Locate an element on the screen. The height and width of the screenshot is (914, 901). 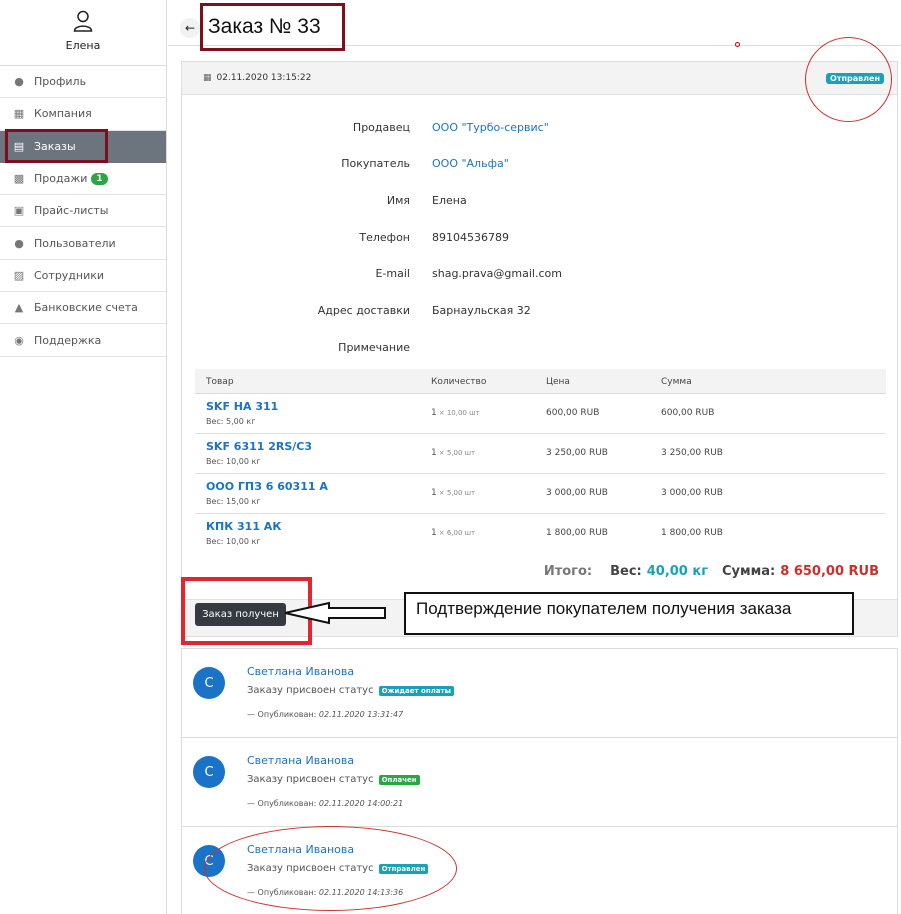
history-text: Заказу присвоен статус Ожидает оплаты is located at coordinates (350, 690).